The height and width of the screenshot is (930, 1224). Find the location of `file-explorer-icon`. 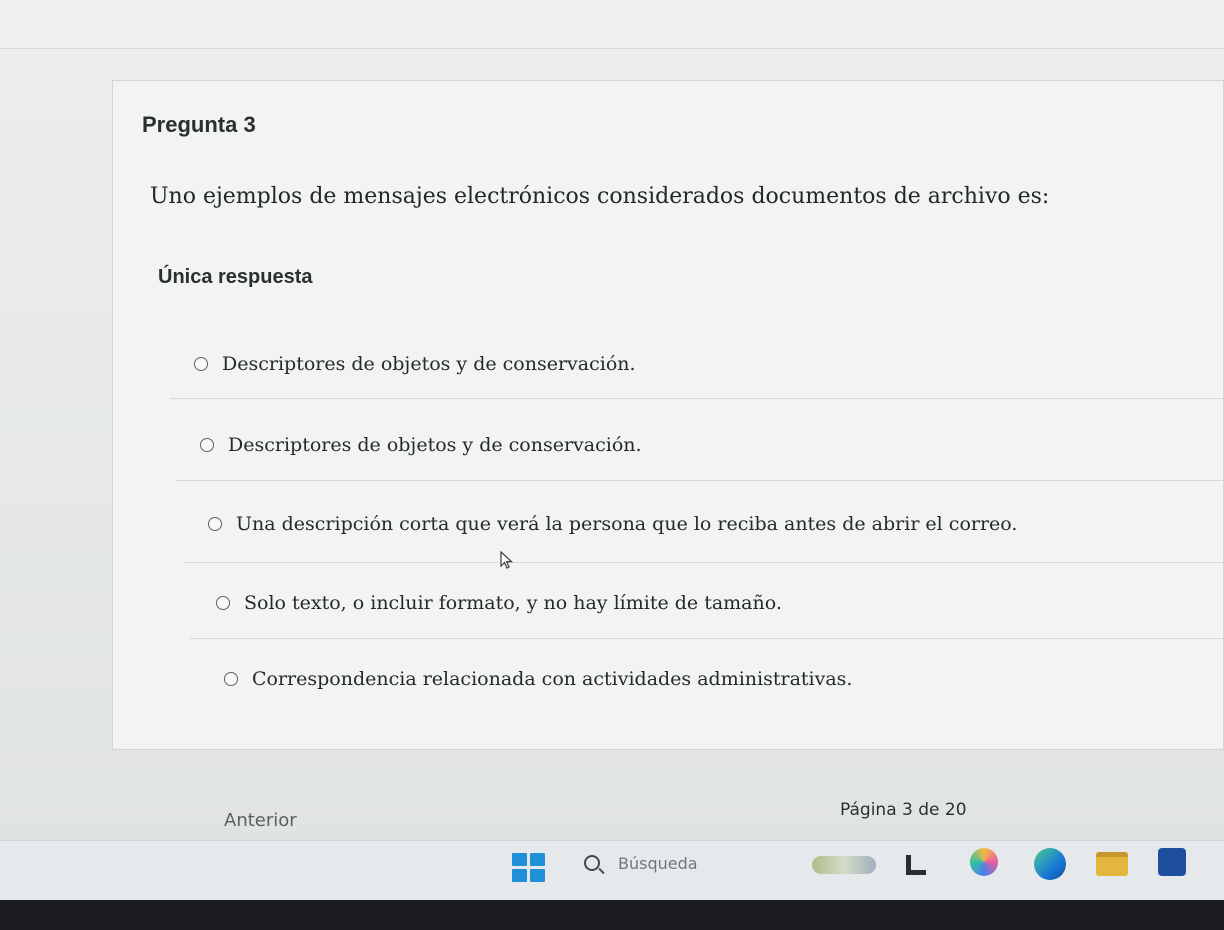

file-explorer-icon is located at coordinates (1112, 864).